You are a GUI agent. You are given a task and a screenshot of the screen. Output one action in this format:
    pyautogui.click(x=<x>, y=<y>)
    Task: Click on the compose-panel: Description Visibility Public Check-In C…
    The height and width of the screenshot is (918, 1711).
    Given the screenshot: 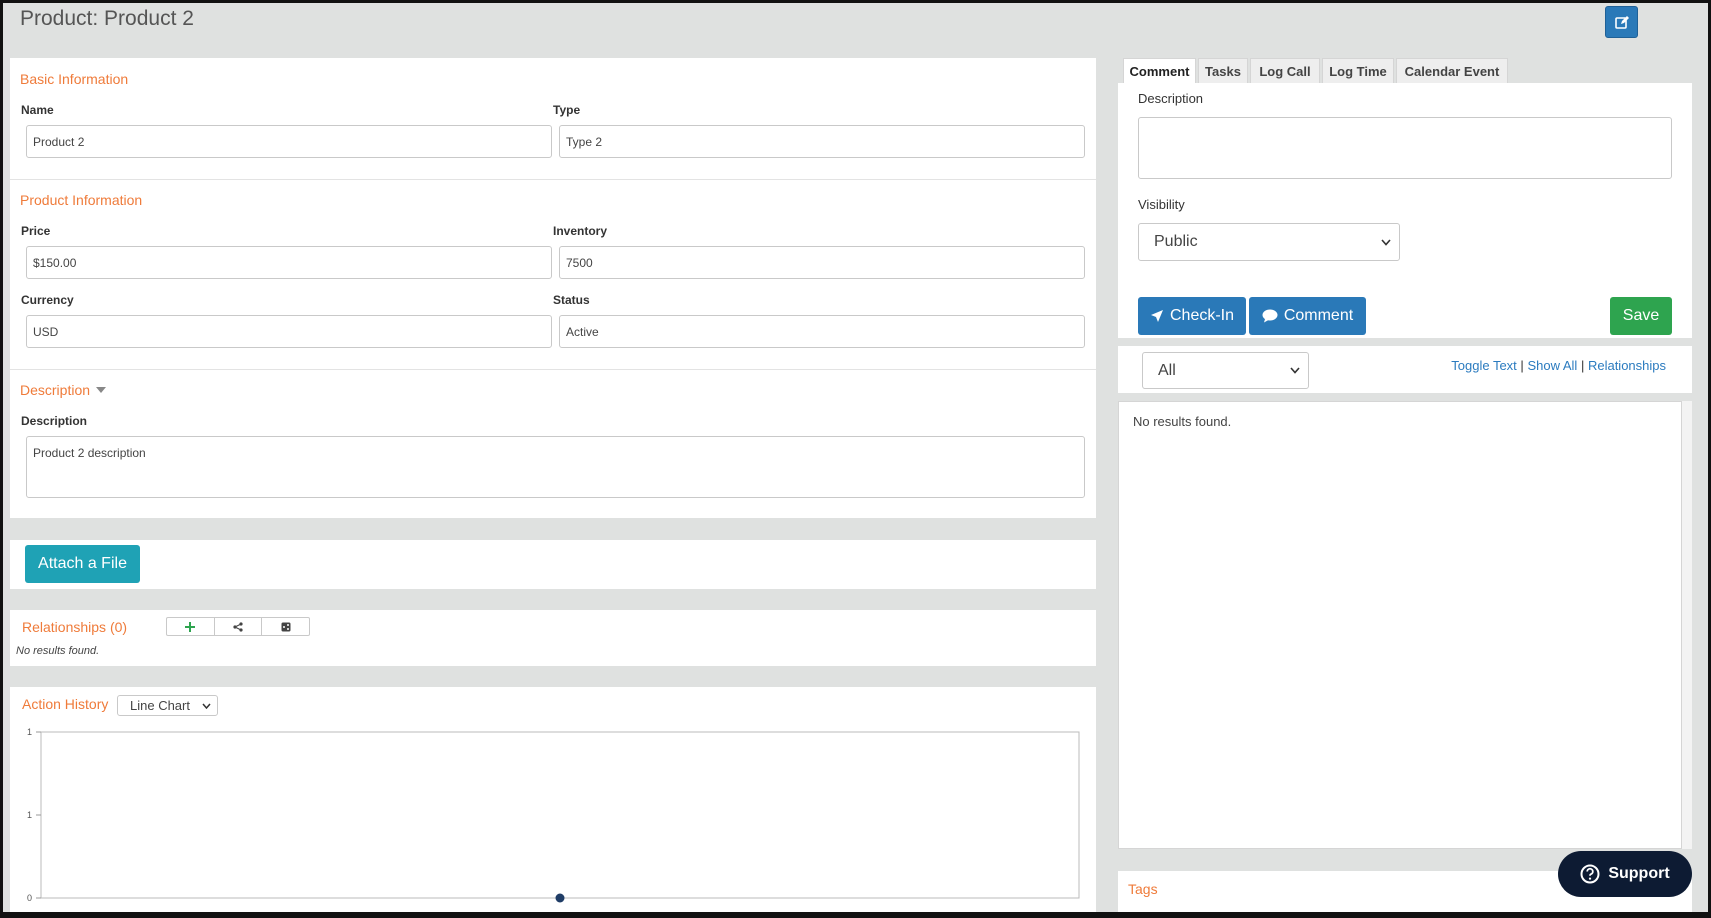 What is the action you would take?
    pyautogui.click(x=1405, y=210)
    